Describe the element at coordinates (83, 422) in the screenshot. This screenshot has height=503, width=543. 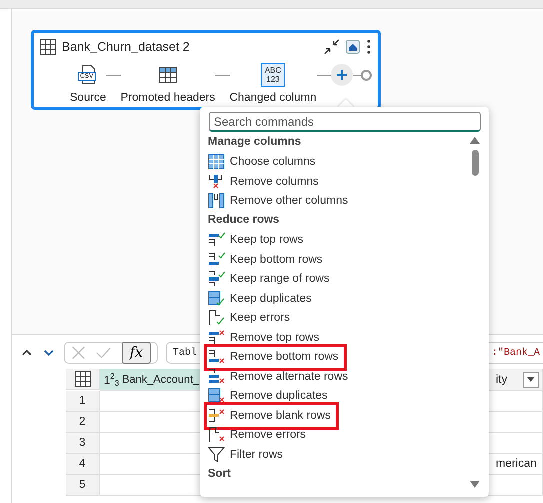
I see `row-number: 2` at that location.